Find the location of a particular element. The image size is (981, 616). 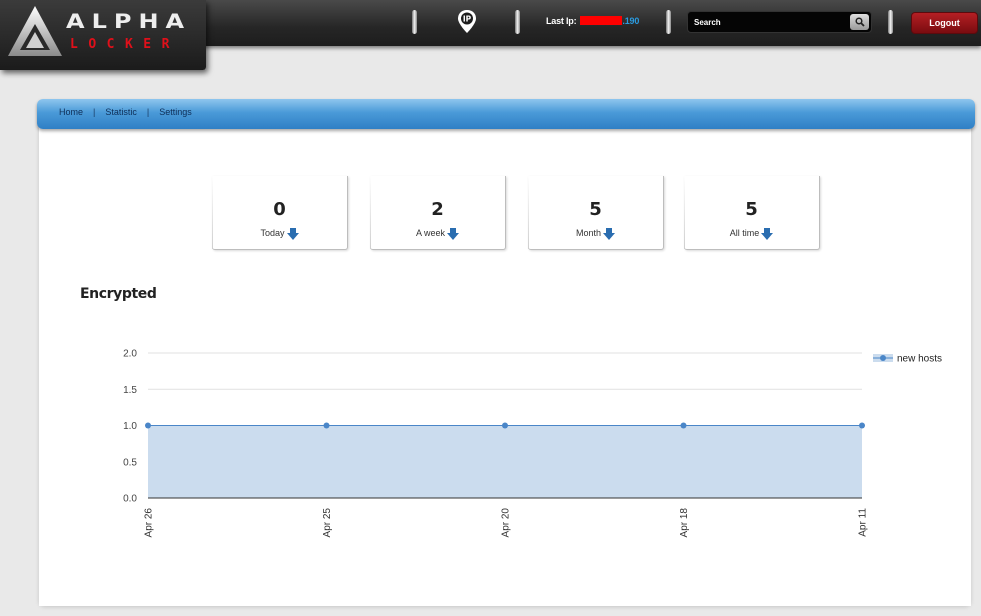

series-area is located at coordinates (505, 461).